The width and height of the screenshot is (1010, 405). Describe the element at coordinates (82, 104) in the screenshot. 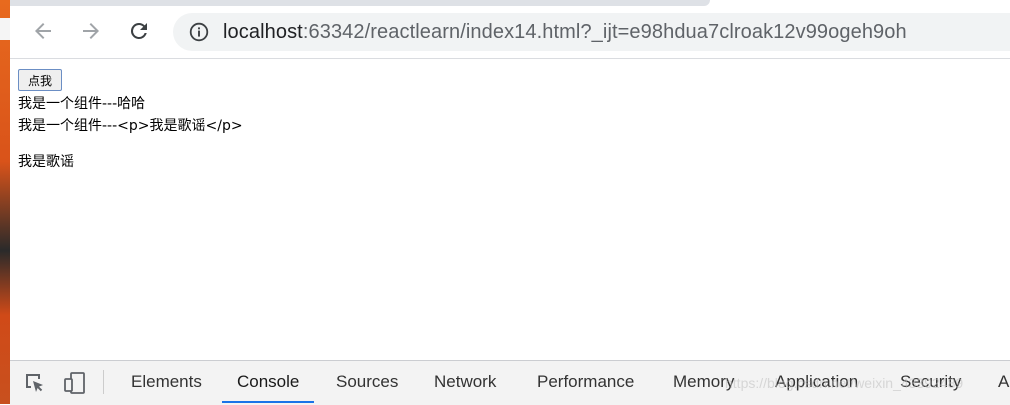

I see `component-text-1: 我是一个组件---哈哈` at that location.